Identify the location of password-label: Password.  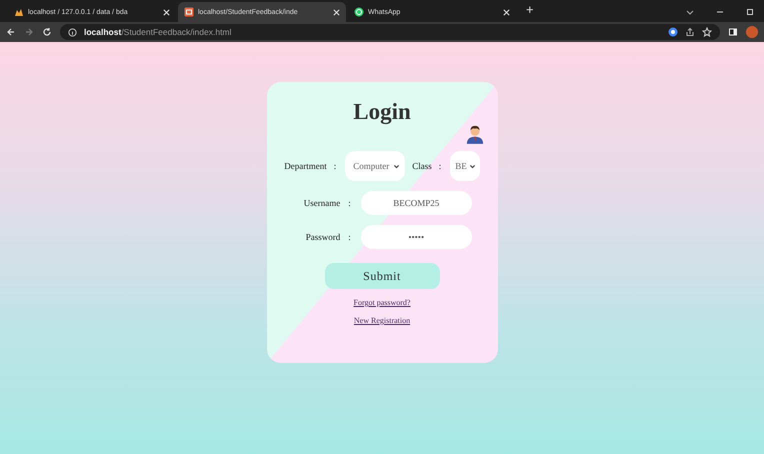
(322, 237).